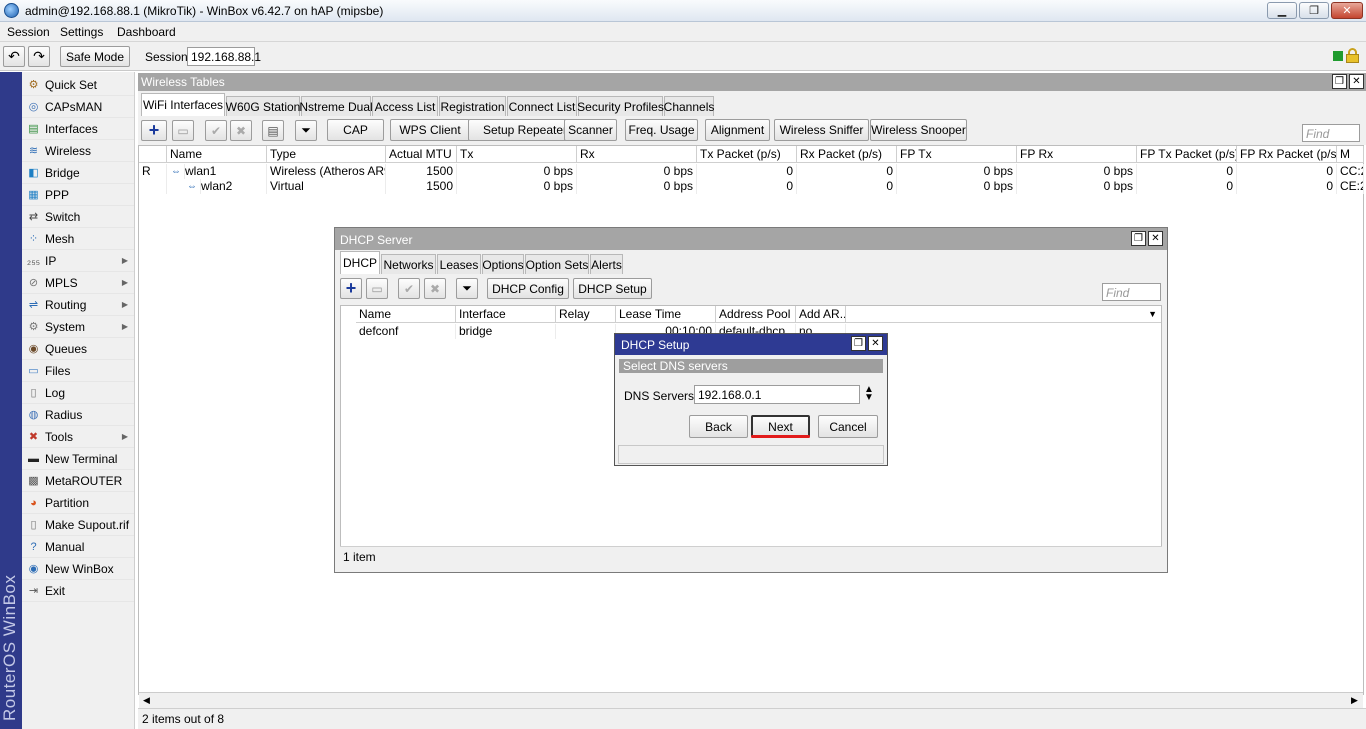 This screenshot has width=1366, height=729. I want to click on dhcp-column-address-pool: Address Pool, so click(756, 314).